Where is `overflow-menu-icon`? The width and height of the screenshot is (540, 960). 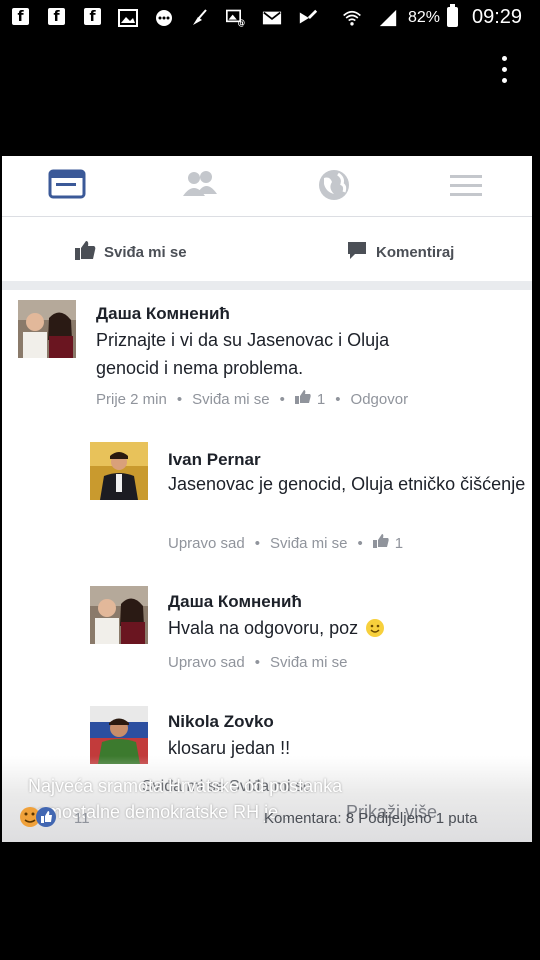
overflow-menu-icon is located at coordinates (504, 73).